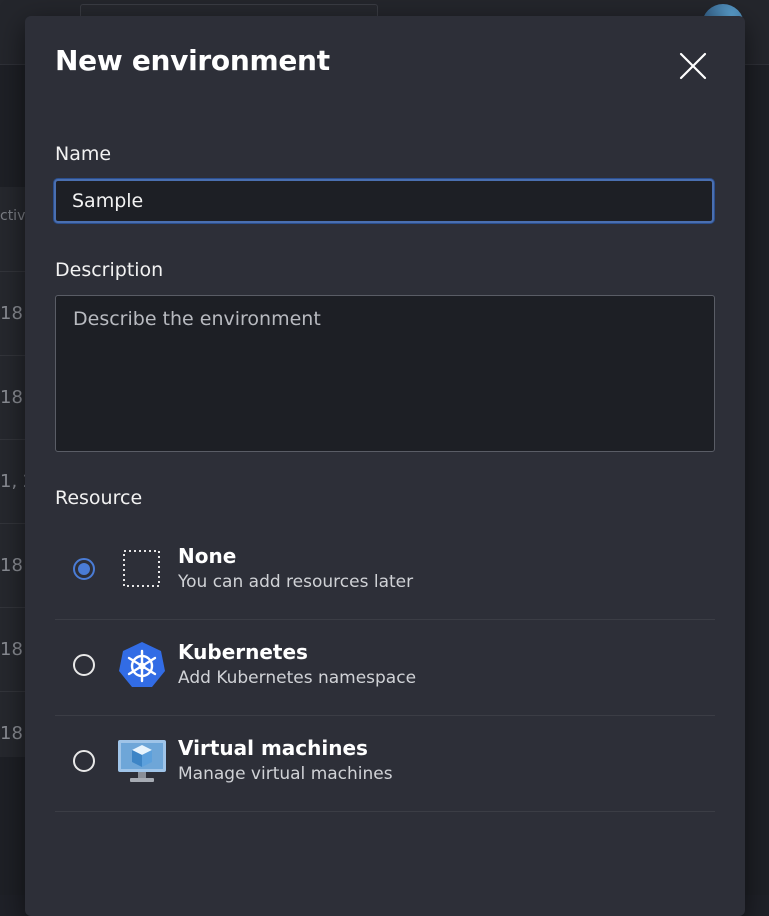 The image size is (769, 916). Describe the element at coordinates (207, 556) in the screenshot. I see `option-title: None` at that location.